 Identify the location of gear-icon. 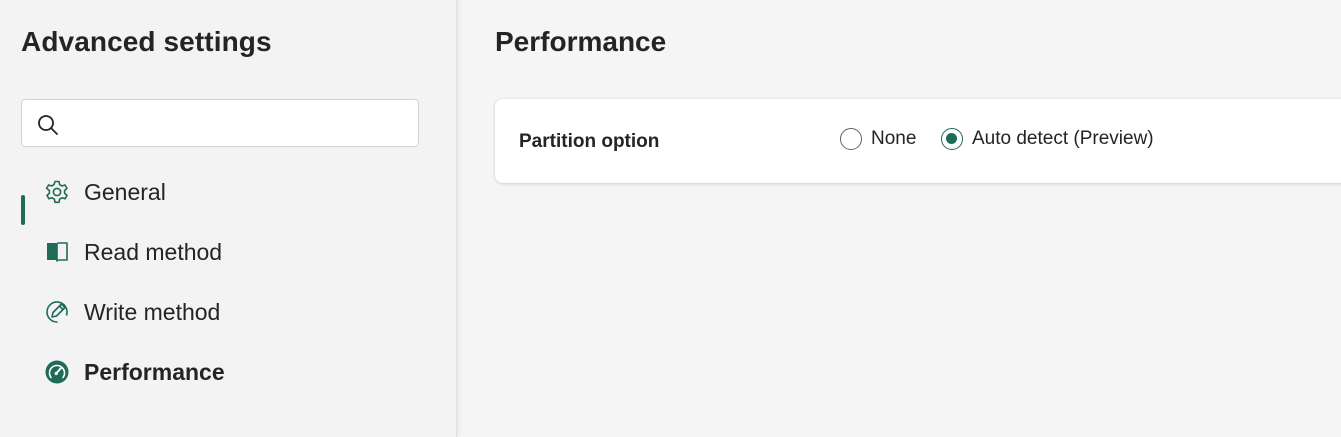
(56, 192).